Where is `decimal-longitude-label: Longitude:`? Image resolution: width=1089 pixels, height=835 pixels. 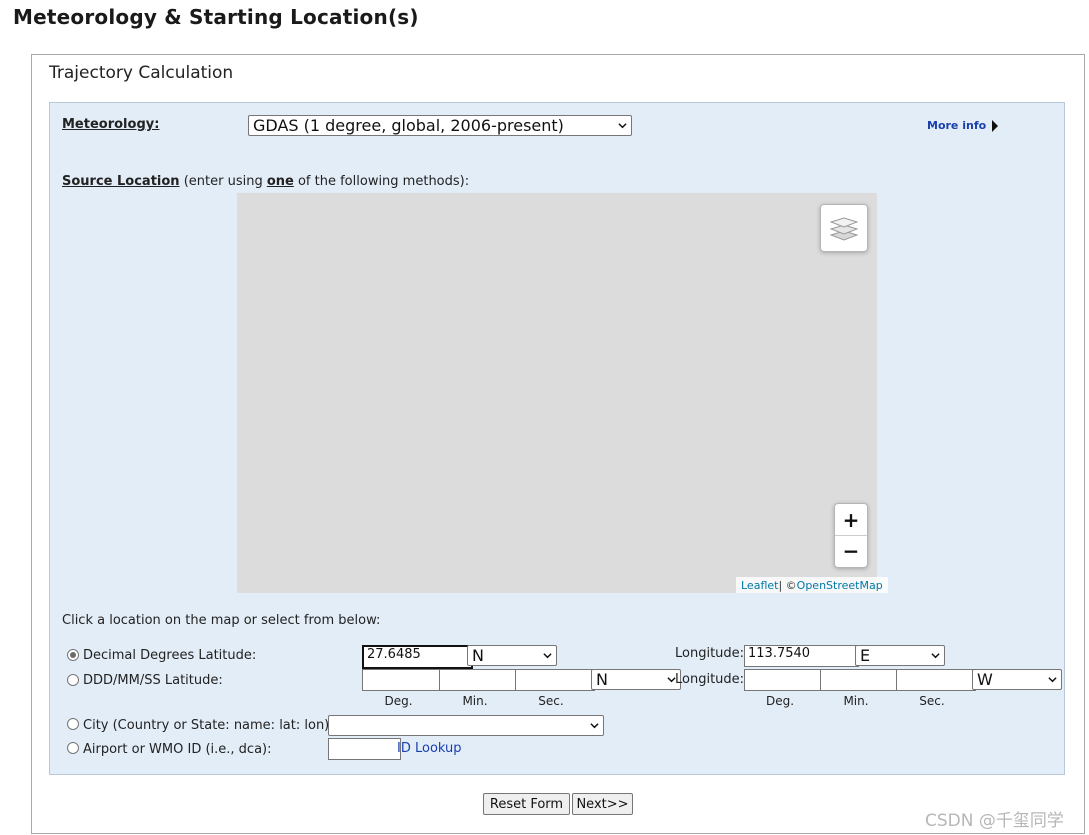 decimal-longitude-label: Longitude: is located at coordinates (710, 653).